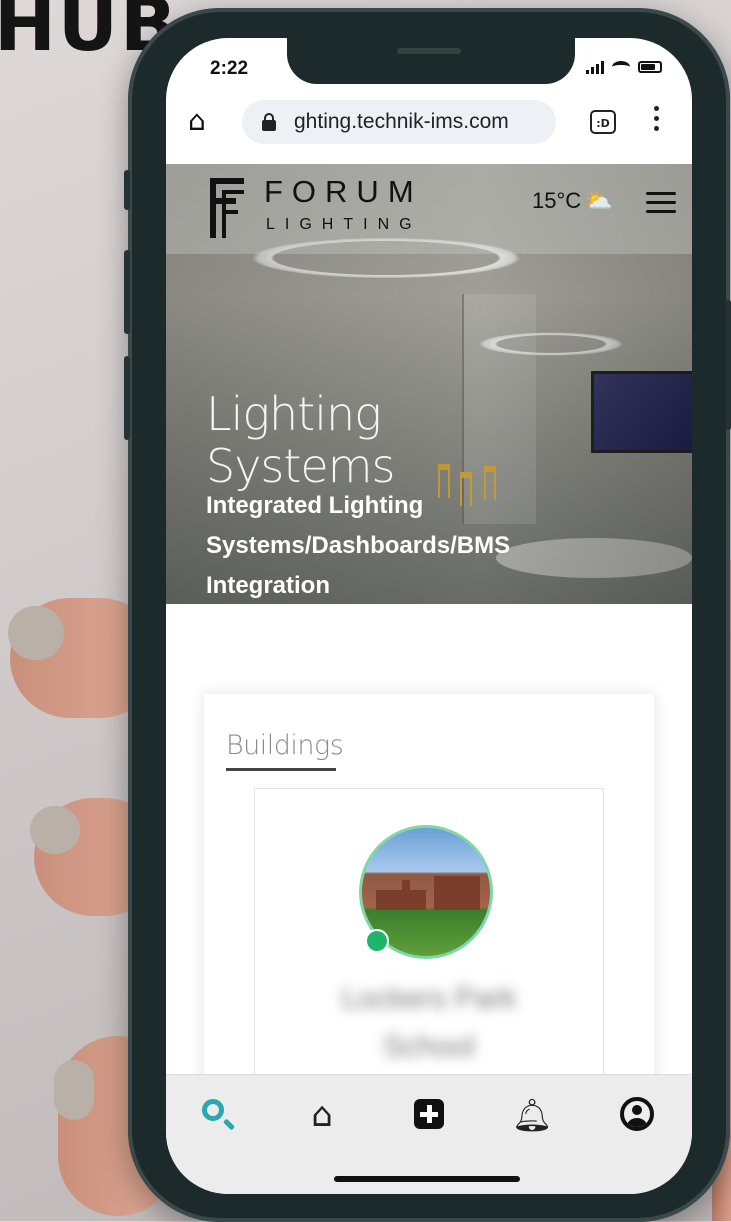  I want to click on fingernail-top, so click(36, 633).